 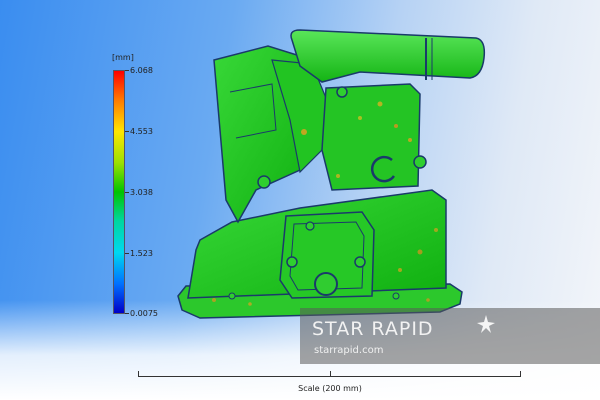 I want to click on legend-label-min: 0.0075, so click(x=144, y=313).